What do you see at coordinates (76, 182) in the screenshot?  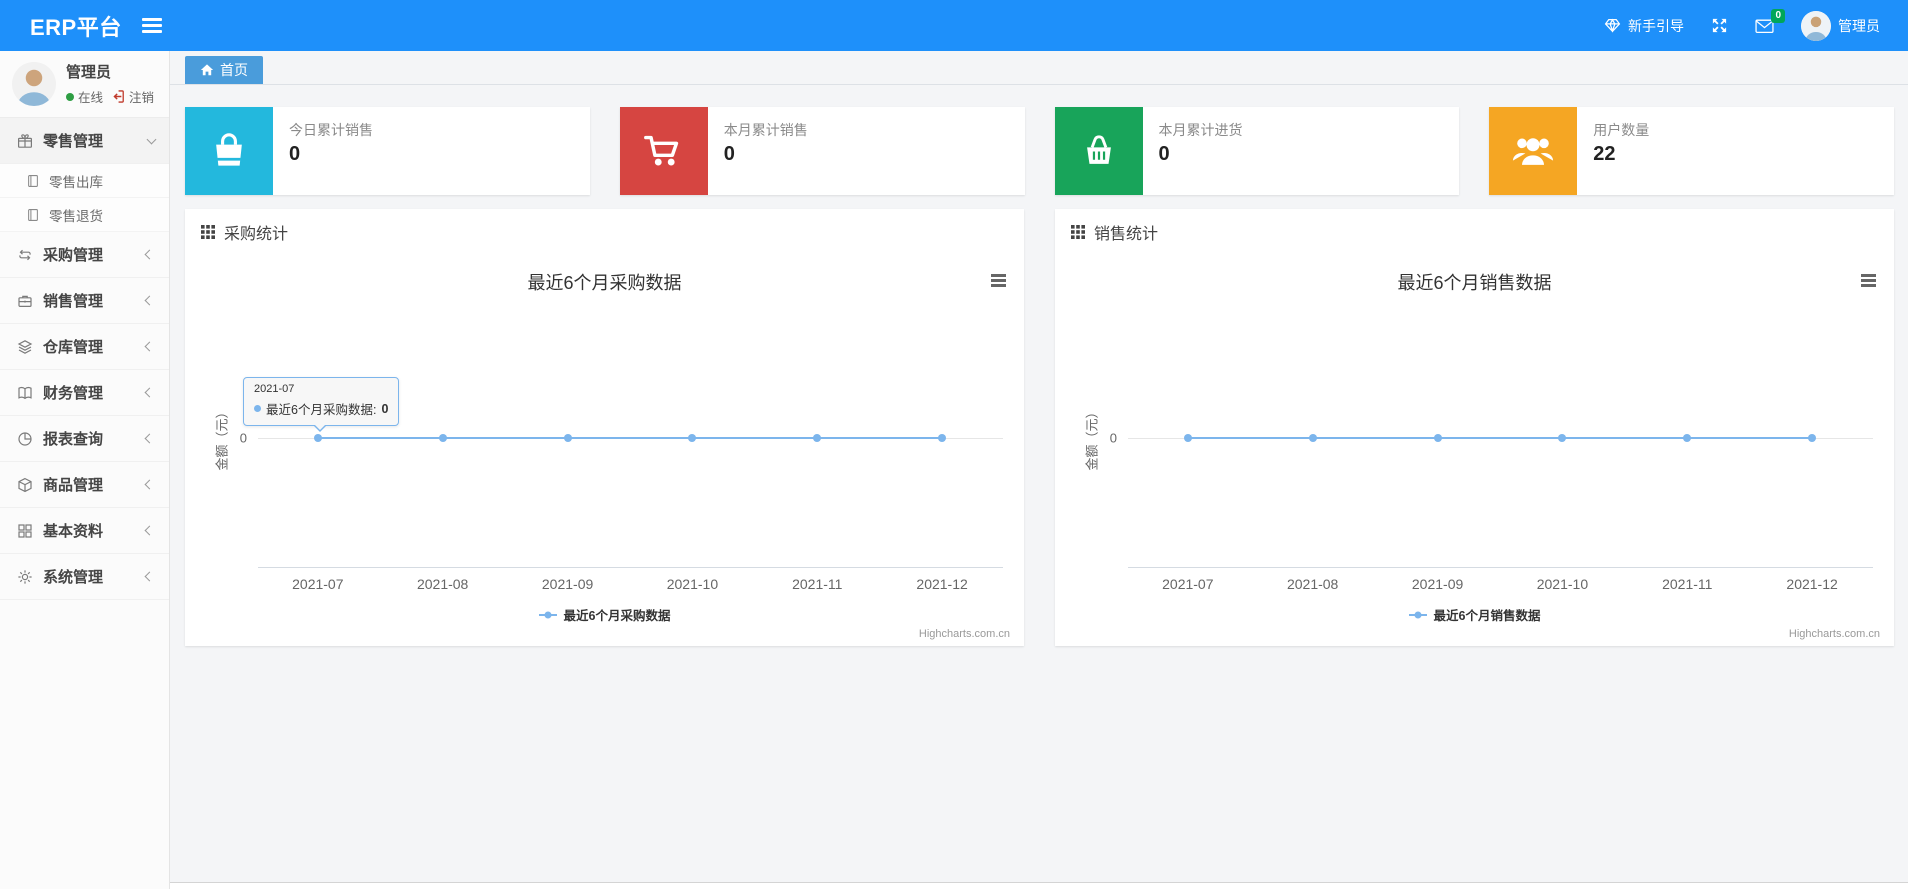 I see `sidebar-subitem-label: 零售出库` at bounding box center [76, 182].